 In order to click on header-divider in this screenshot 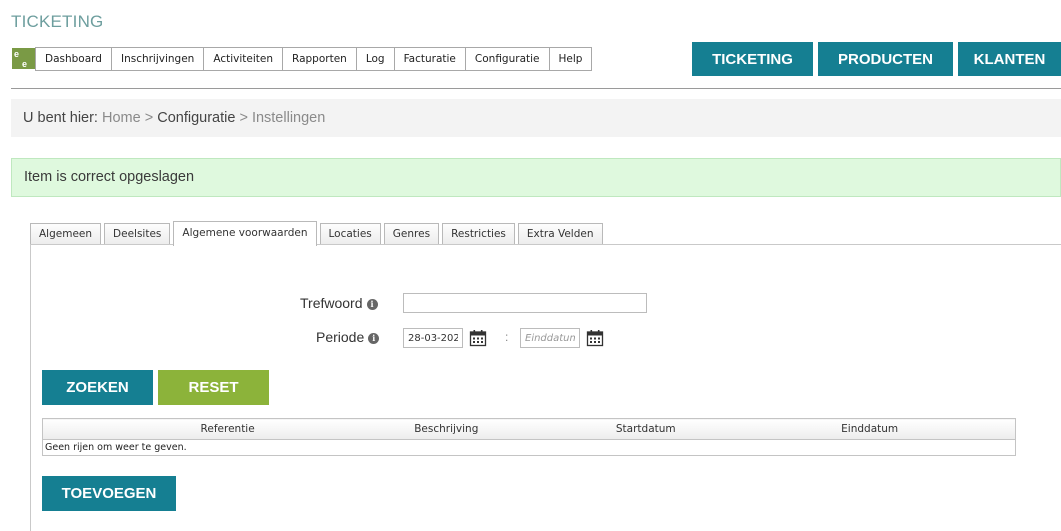, I will do `click(536, 88)`.